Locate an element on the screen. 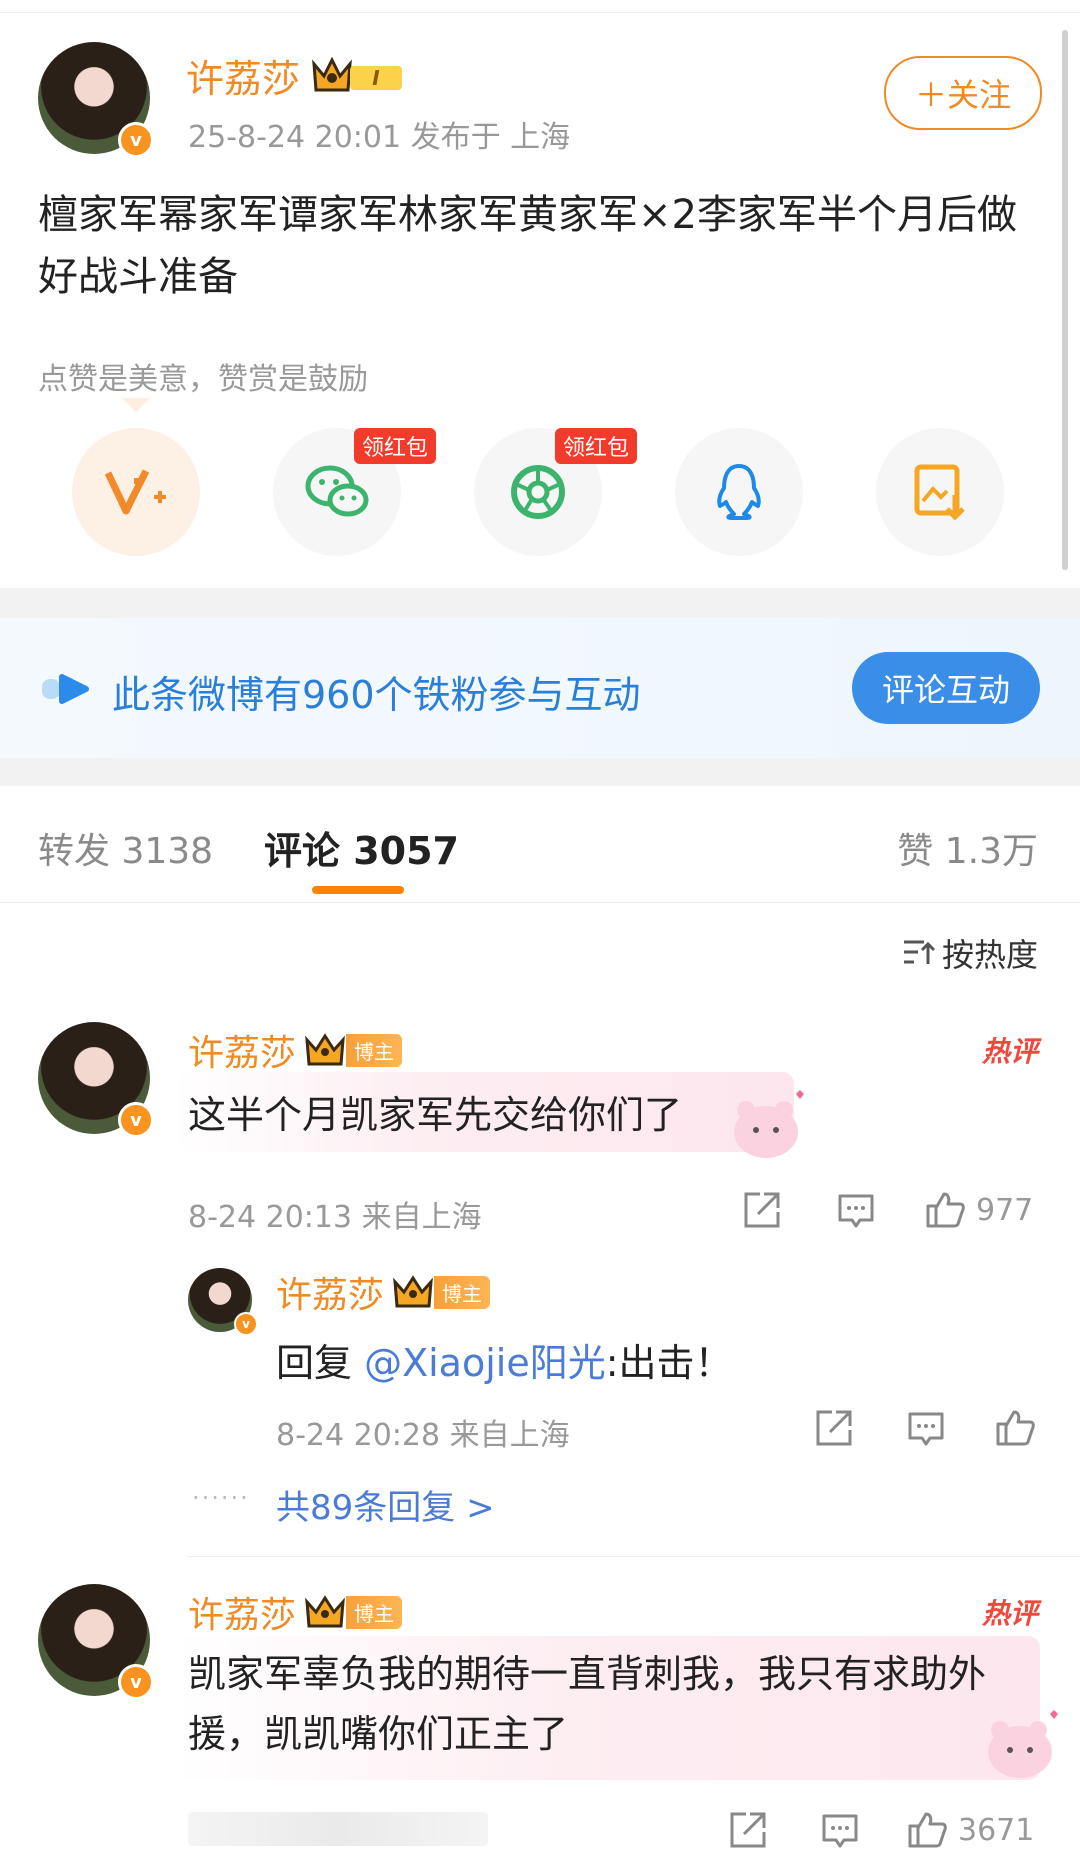 This screenshot has height=1860, width=1080. moments-icon is located at coordinates (538, 492).